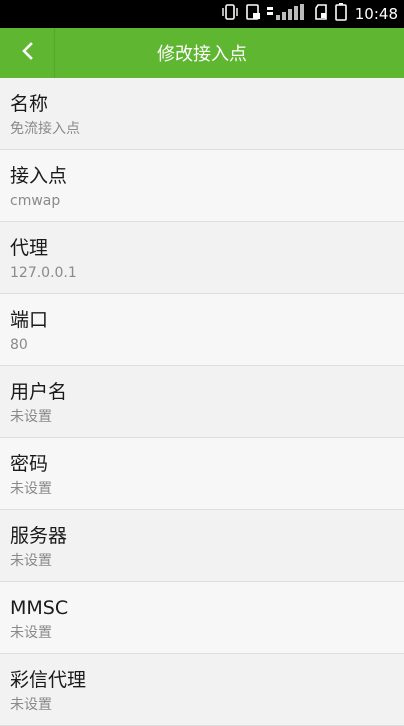  Describe the element at coordinates (202, 14) in the screenshot. I see `status-bar: 10:48` at that location.